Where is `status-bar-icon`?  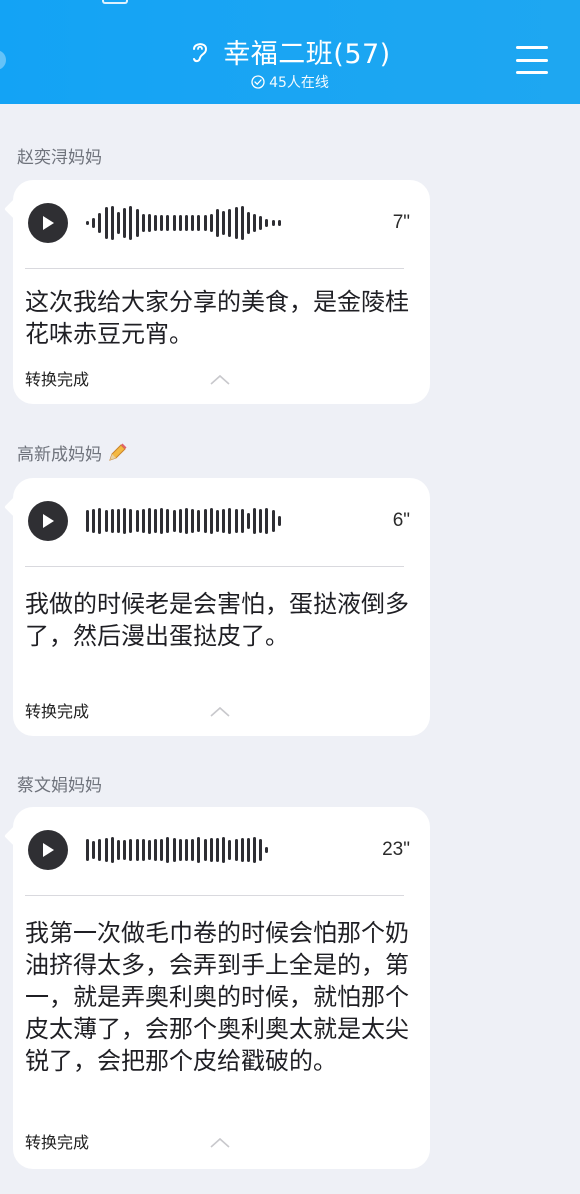 status-bar-icon is located at coordinates (115, 2).